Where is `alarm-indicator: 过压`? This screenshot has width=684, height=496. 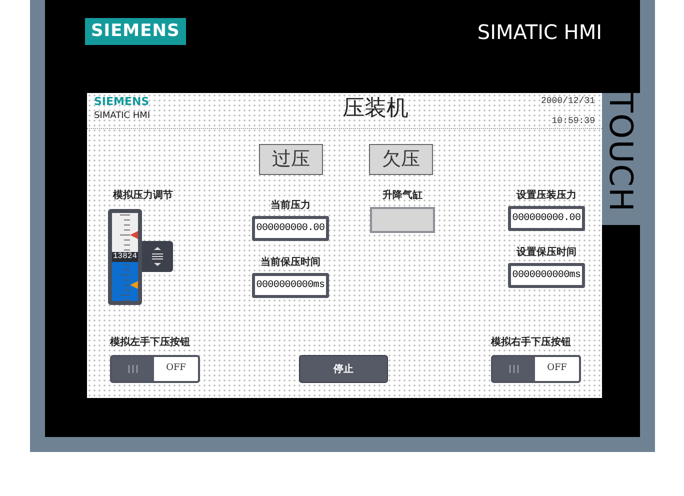
alarm-indicator: 过压 is located at coordinates (291, 159).